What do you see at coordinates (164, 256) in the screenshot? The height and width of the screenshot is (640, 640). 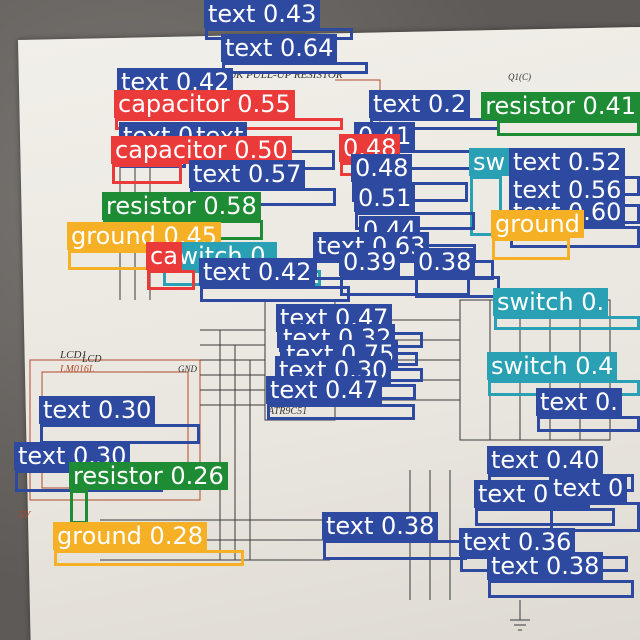 I see `detection-label: ca` at bounding box center [164, 256].